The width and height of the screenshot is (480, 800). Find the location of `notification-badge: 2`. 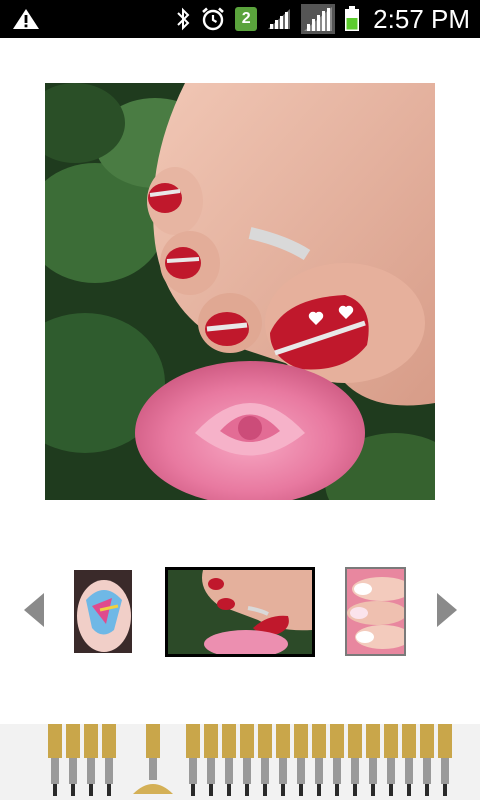

notification-badge: 2 is located at coordinates (246, 19).